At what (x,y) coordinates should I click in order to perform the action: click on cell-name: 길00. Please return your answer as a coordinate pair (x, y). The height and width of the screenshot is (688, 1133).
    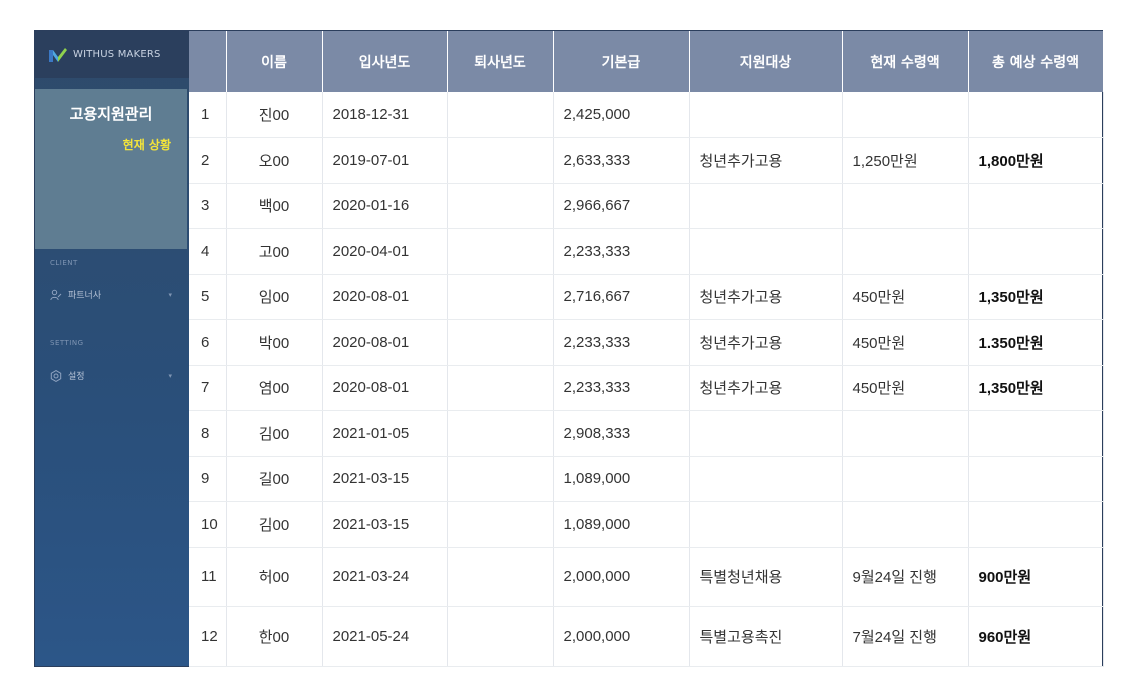
    Looking at the image, I should click on (274, 479).